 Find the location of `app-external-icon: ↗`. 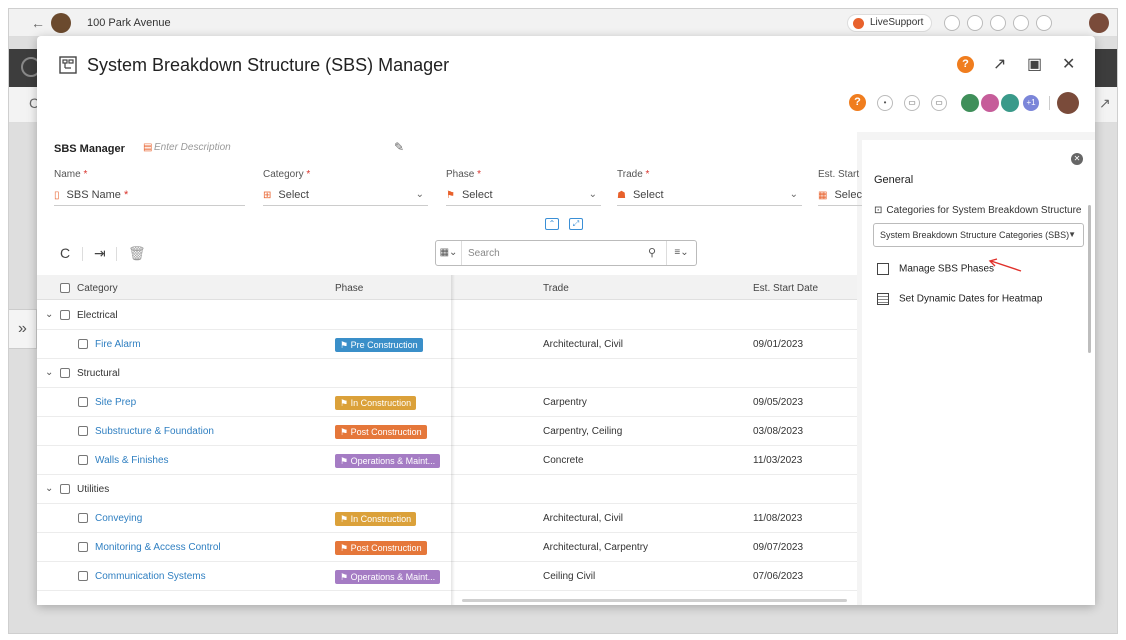

app-external-icon: ↗ is located at coordinates (1105, 103).